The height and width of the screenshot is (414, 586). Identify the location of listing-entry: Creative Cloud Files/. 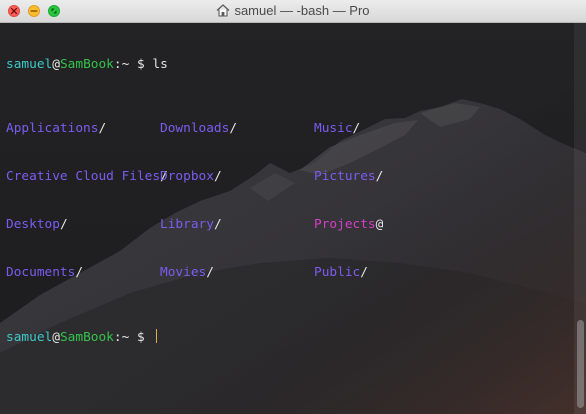
(87, 176).